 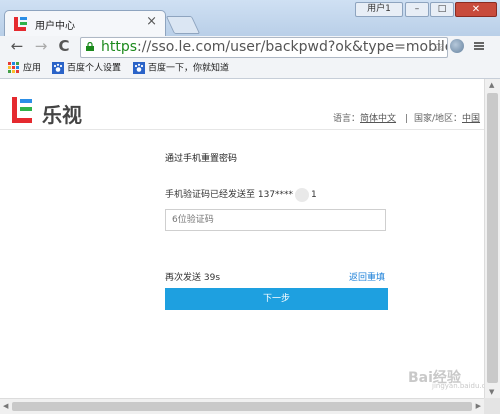 I want to click on scroll-left-icon: ◀, so click(x=5, y=406).